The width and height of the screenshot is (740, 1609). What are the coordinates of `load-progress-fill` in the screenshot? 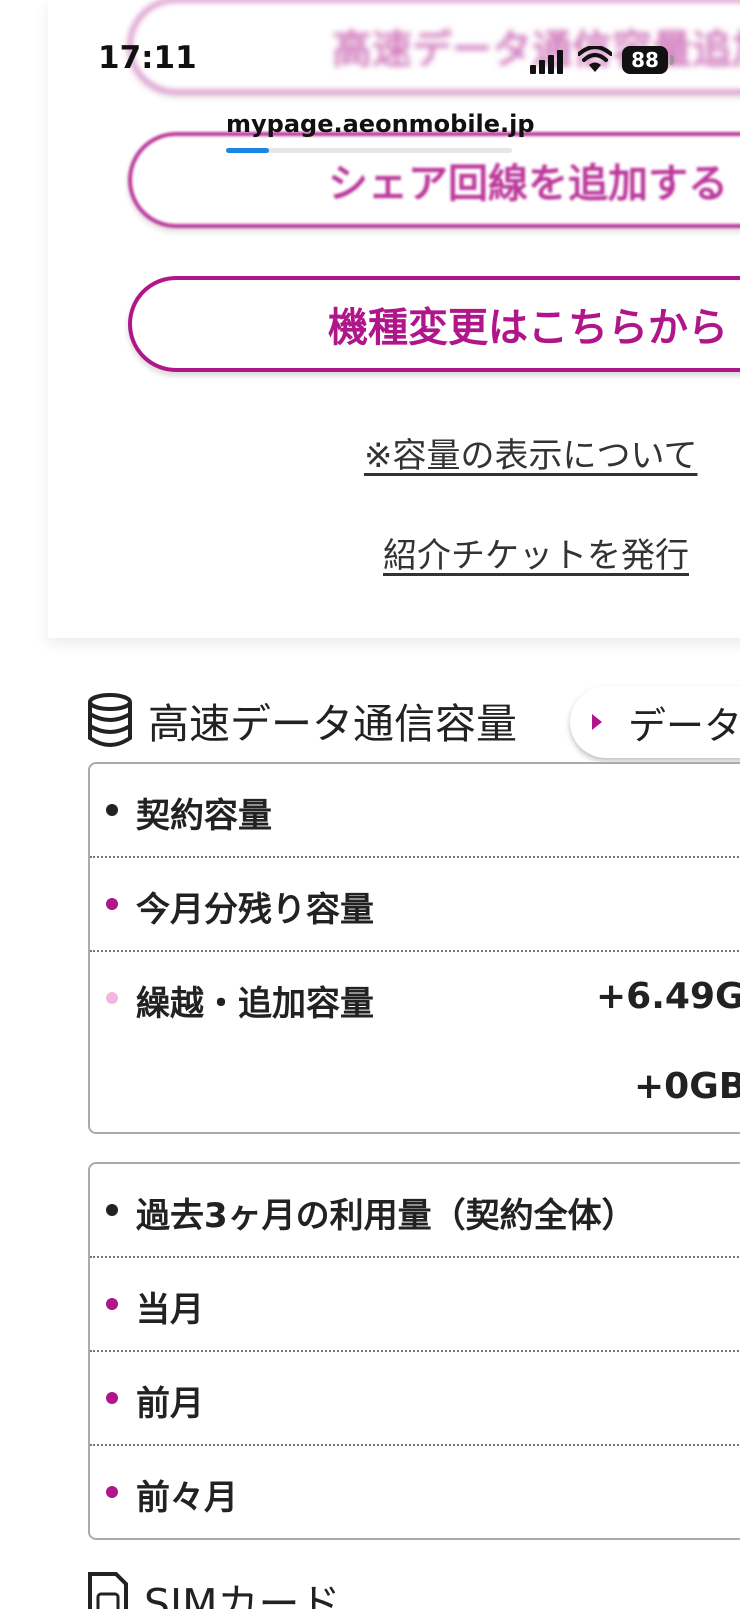 It's located at (247, 150).